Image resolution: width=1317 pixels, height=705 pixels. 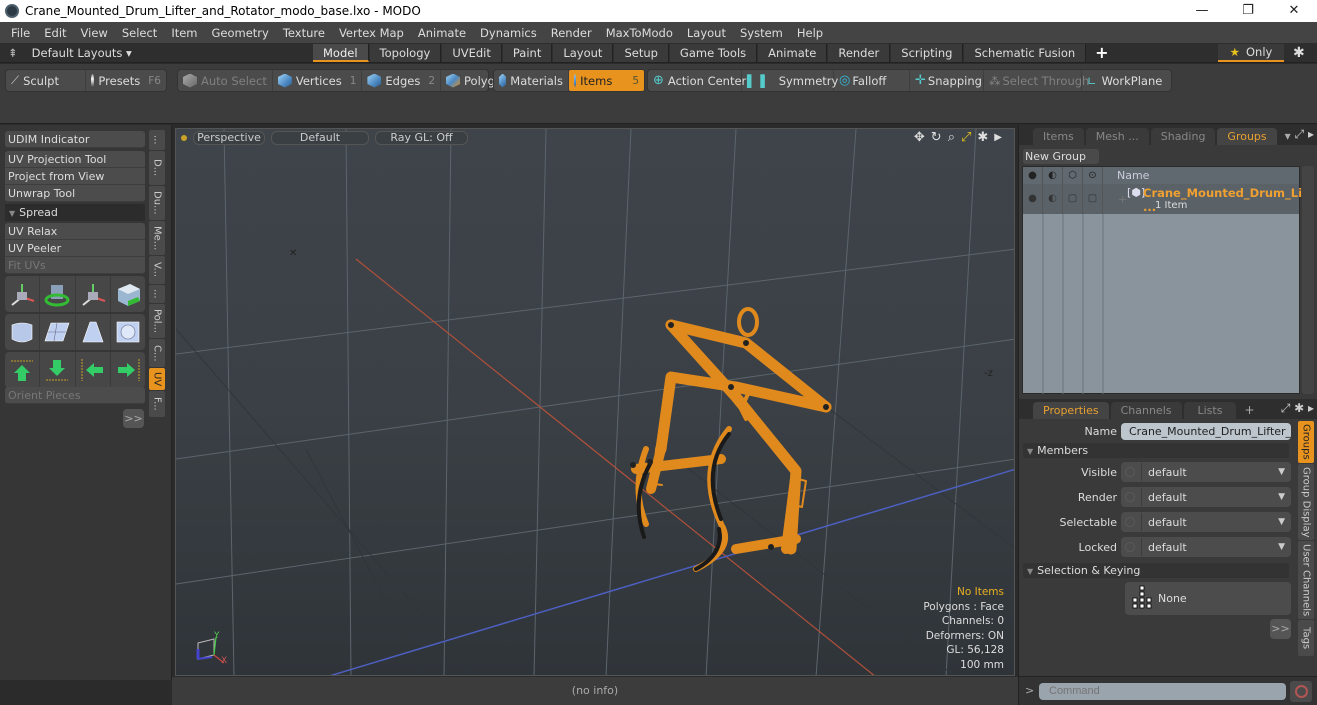 I want to click on tab-game-tools: Game Tools, so click(x=713, y=53).